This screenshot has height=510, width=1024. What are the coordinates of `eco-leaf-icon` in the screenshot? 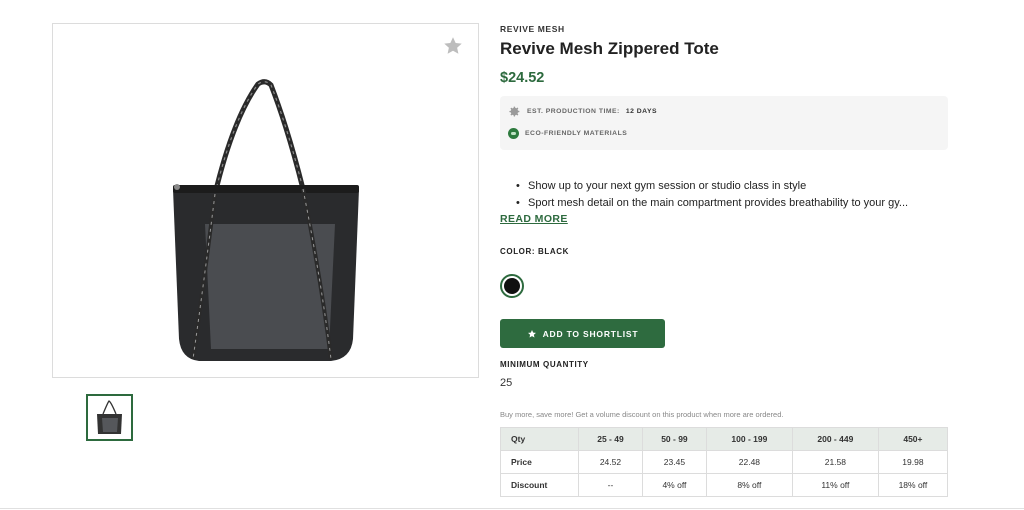 It's located at (513, 133).